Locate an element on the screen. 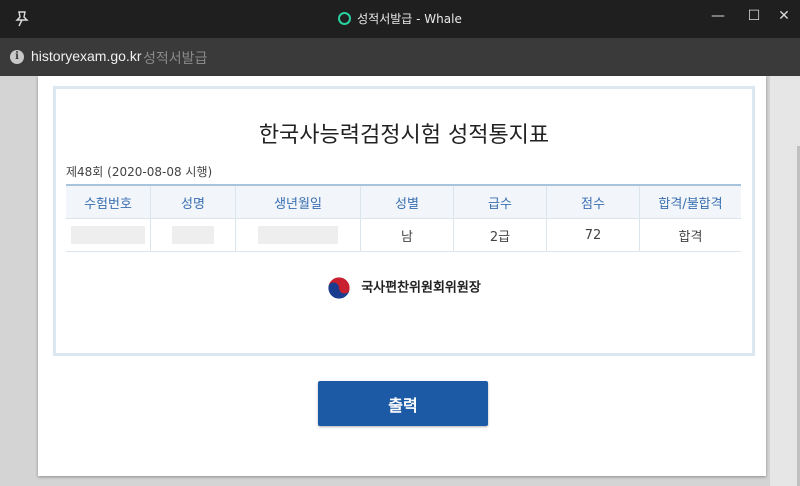 This screenshot has width=800, height=486. window-title: 성적서발급 - Whale is located at coordinates (400, 18).